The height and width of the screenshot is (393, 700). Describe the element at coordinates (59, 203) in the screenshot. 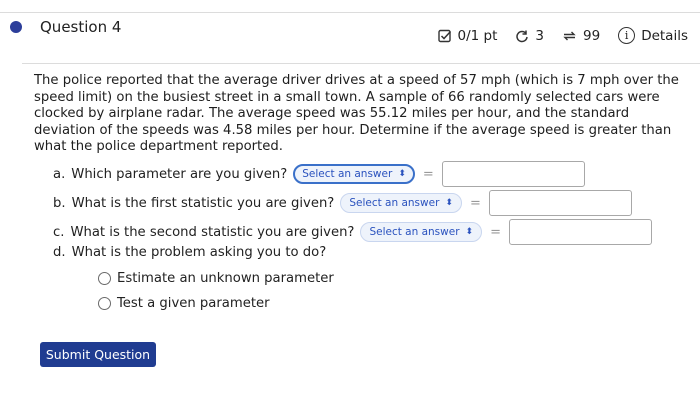

I see `part-b-label: b.` at that location.